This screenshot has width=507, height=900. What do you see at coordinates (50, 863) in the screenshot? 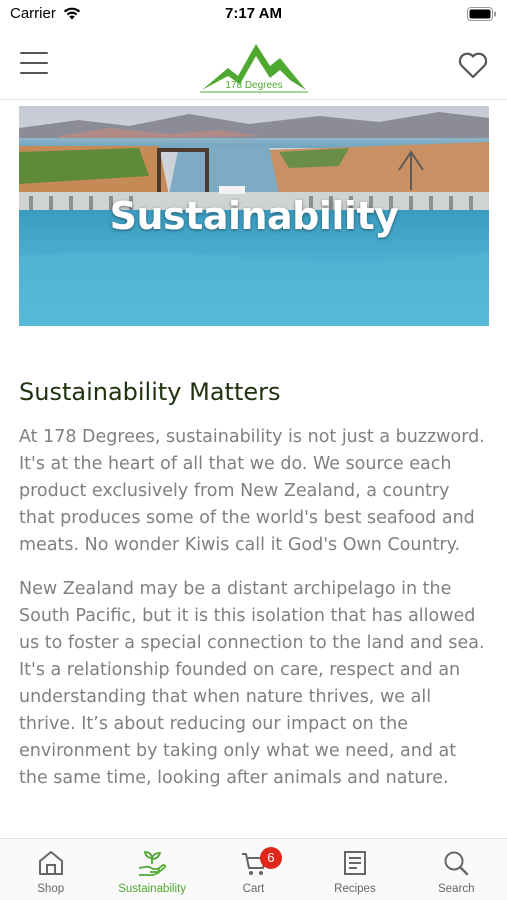
I see `home-icon` at bounding box center [50, 863].